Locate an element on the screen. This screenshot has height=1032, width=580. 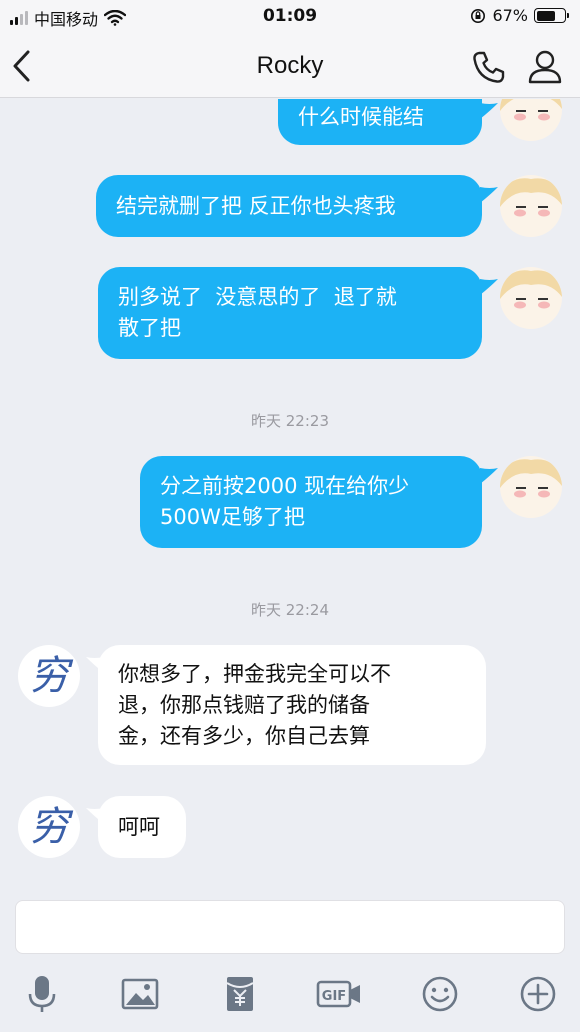
carrier-label: 中国移动 is located at coordinates (66, 19).